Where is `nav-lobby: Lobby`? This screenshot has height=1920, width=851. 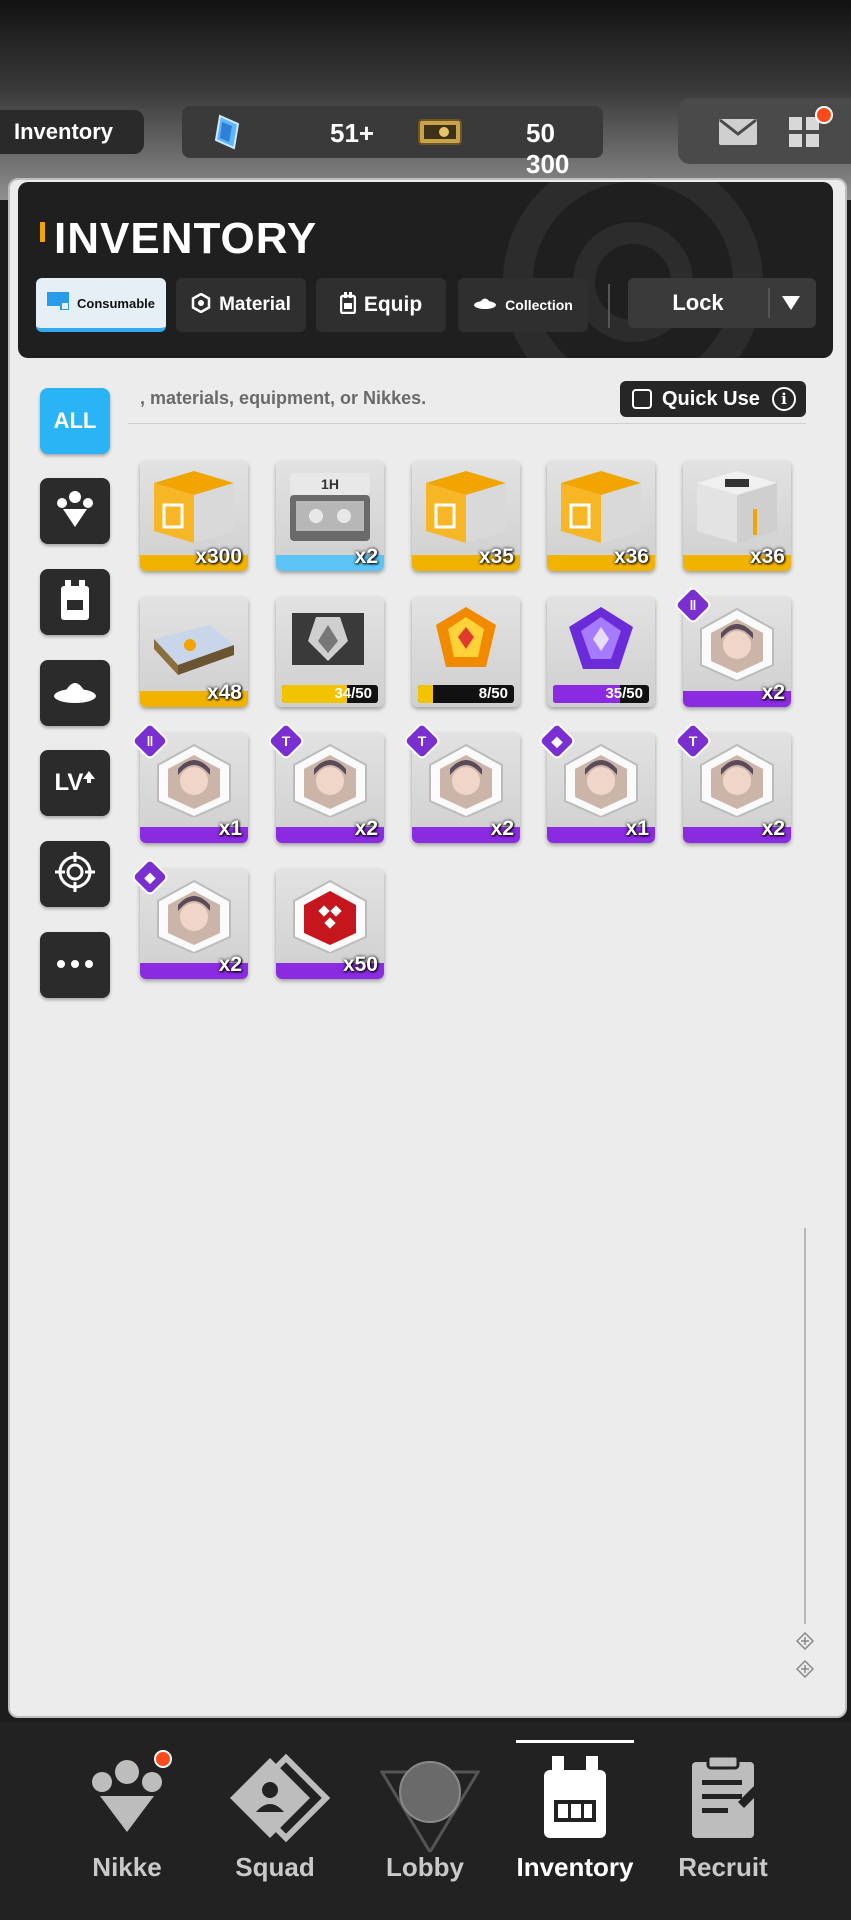 nav-lobby: Lobby is located at coordinates (425, 1821).